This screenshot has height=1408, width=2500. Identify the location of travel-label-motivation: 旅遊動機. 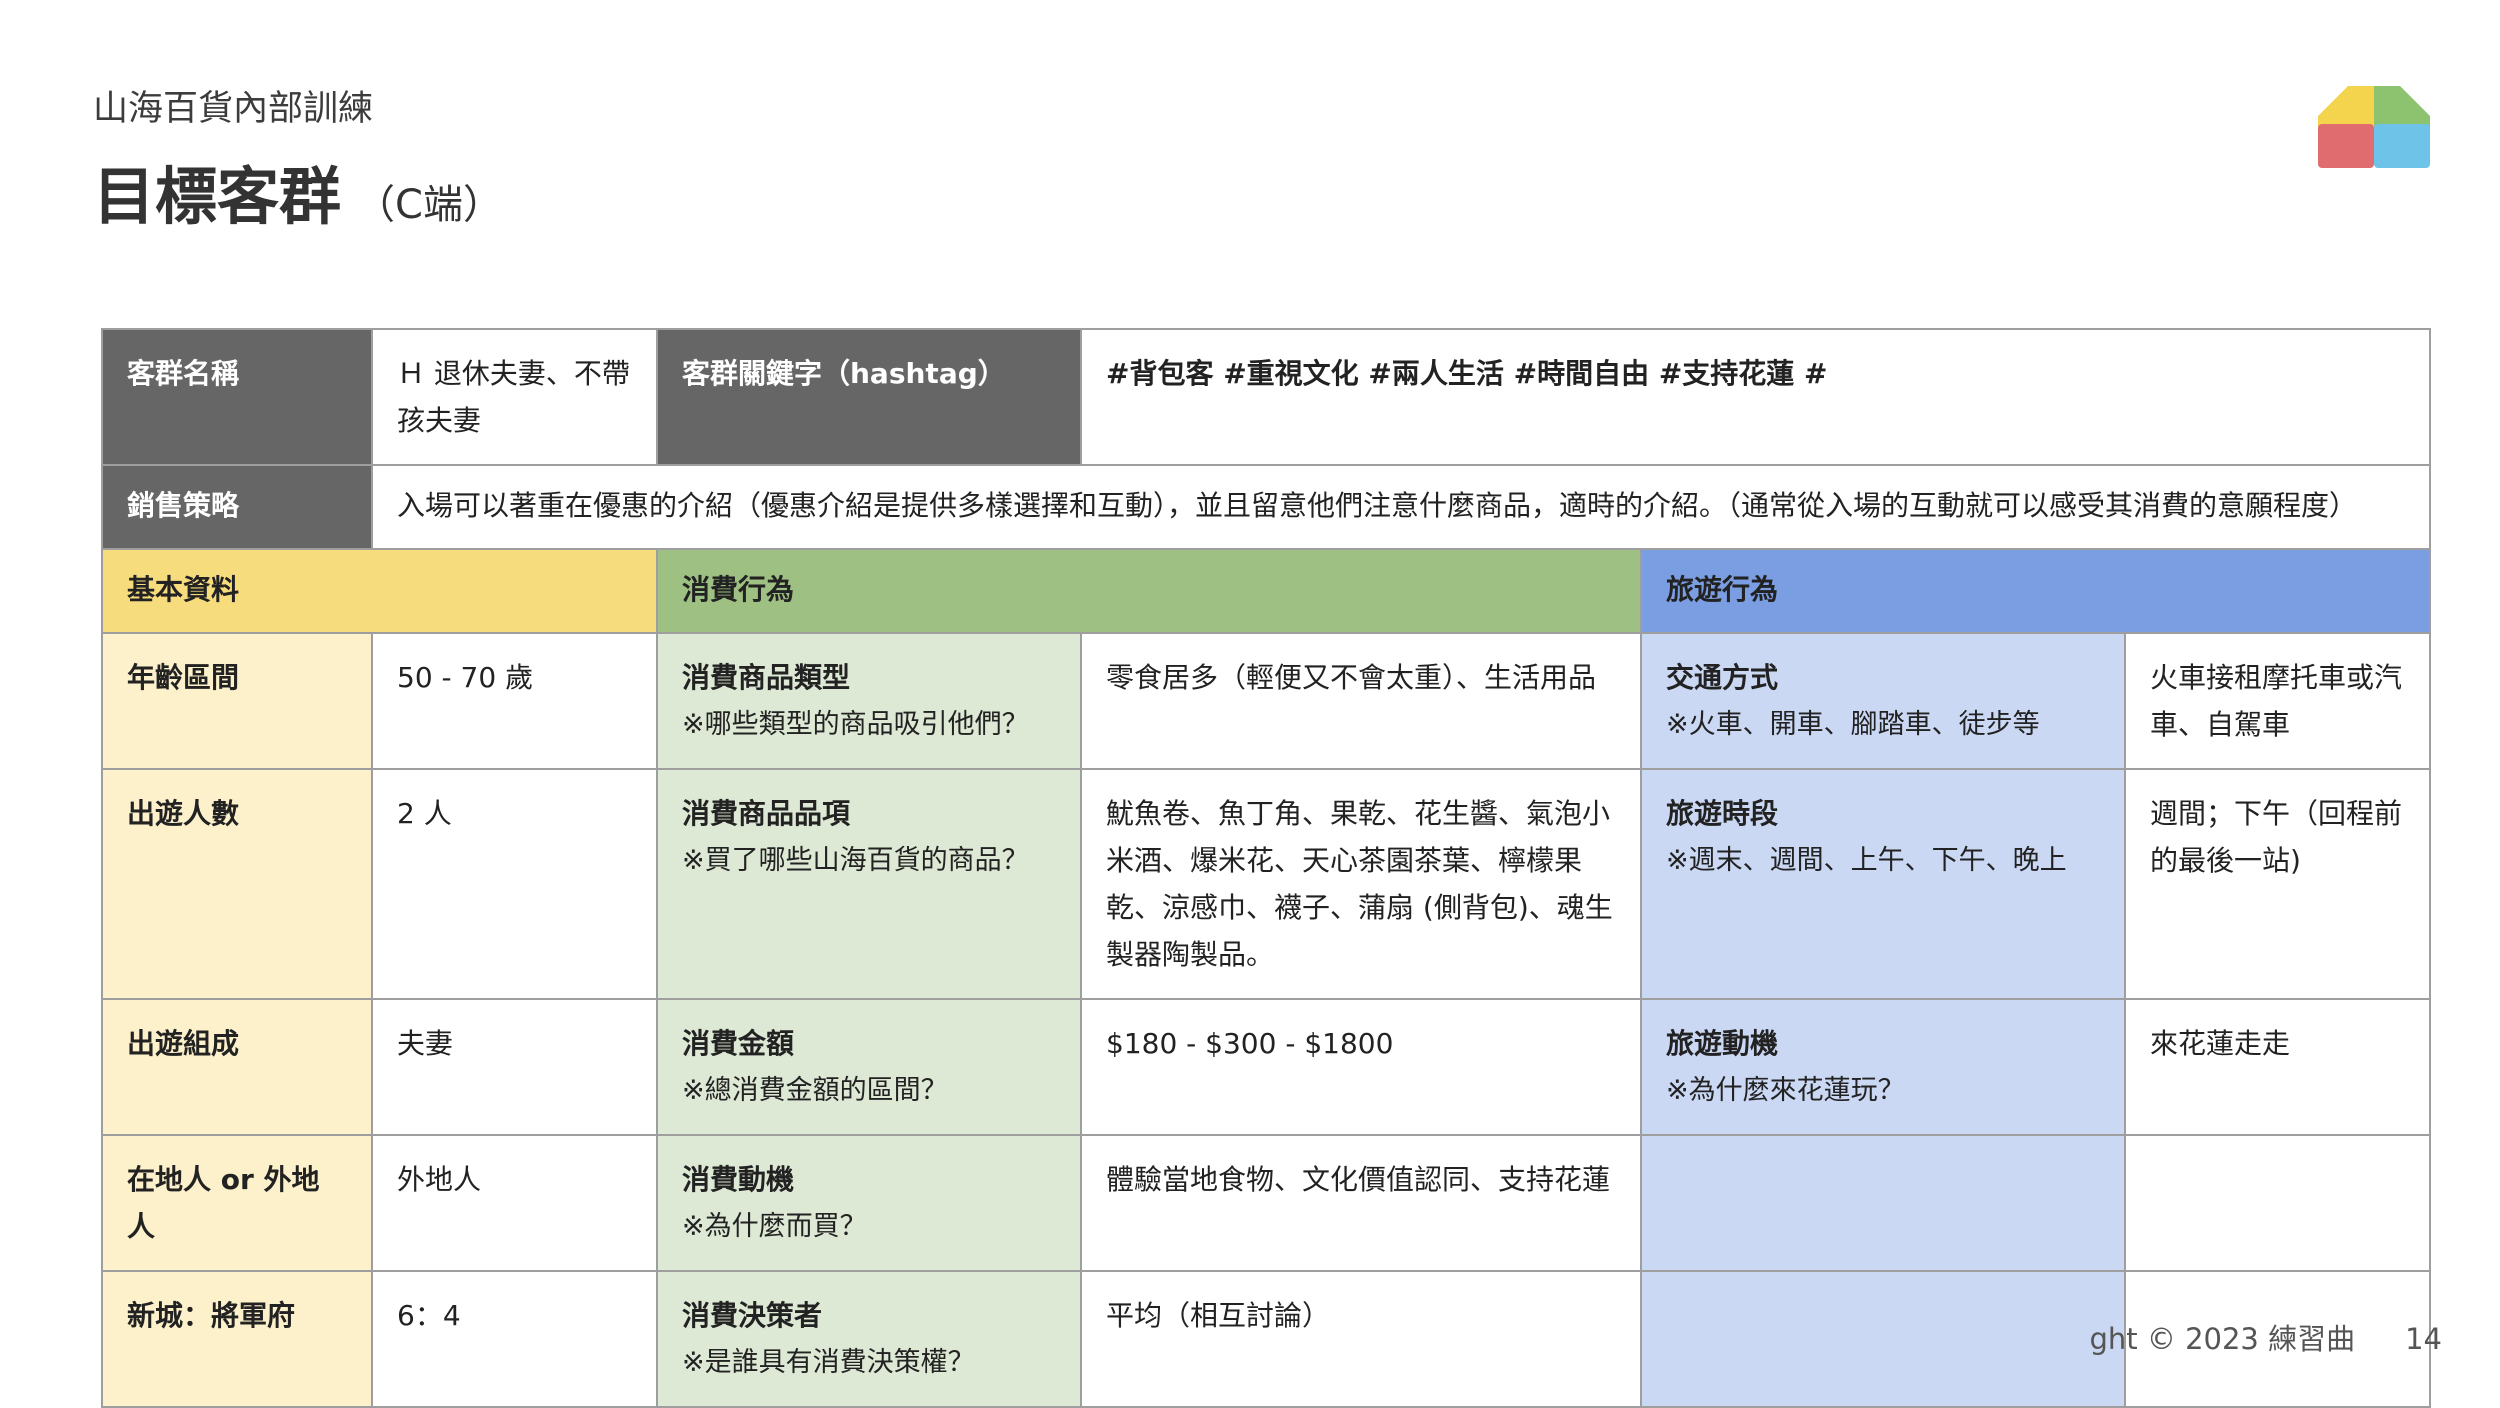
(1722, 1043).